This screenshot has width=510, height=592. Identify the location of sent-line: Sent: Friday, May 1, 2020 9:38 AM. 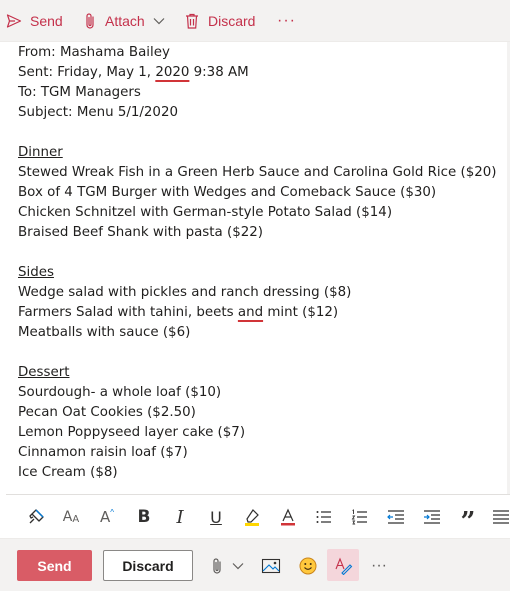
(133, 72).